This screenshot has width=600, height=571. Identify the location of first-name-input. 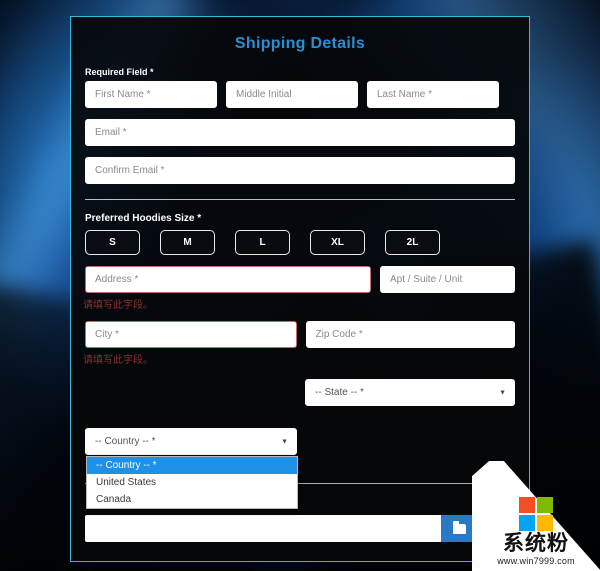
(151, 94).